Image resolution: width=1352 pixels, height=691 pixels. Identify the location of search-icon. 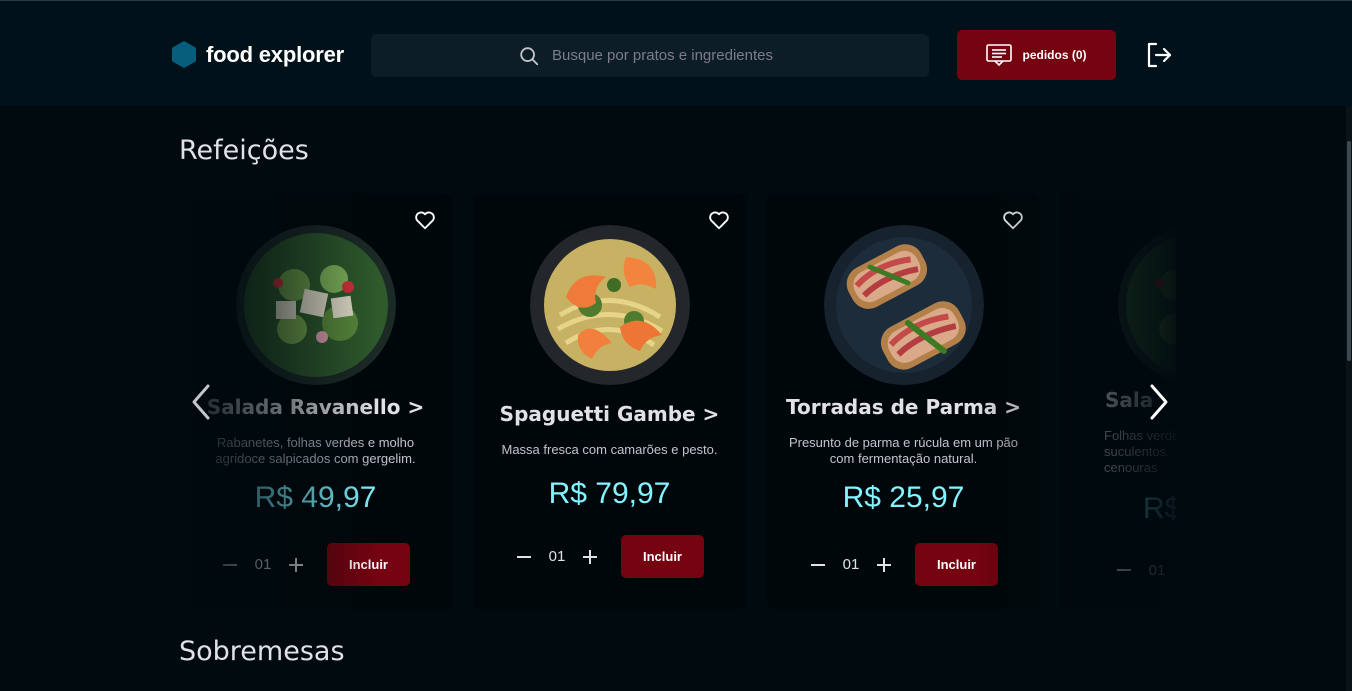
(529, 55).